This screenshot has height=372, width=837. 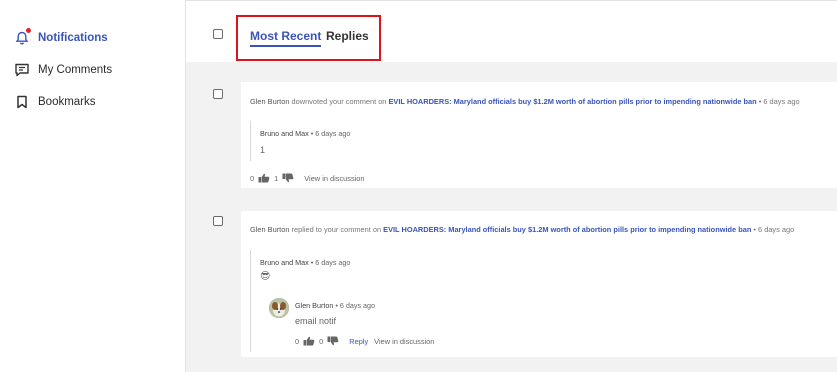 What do you see at coordinates (22, 102) in the screenshot?
I see `bookmark-icon` at bounding box center [22, 102].